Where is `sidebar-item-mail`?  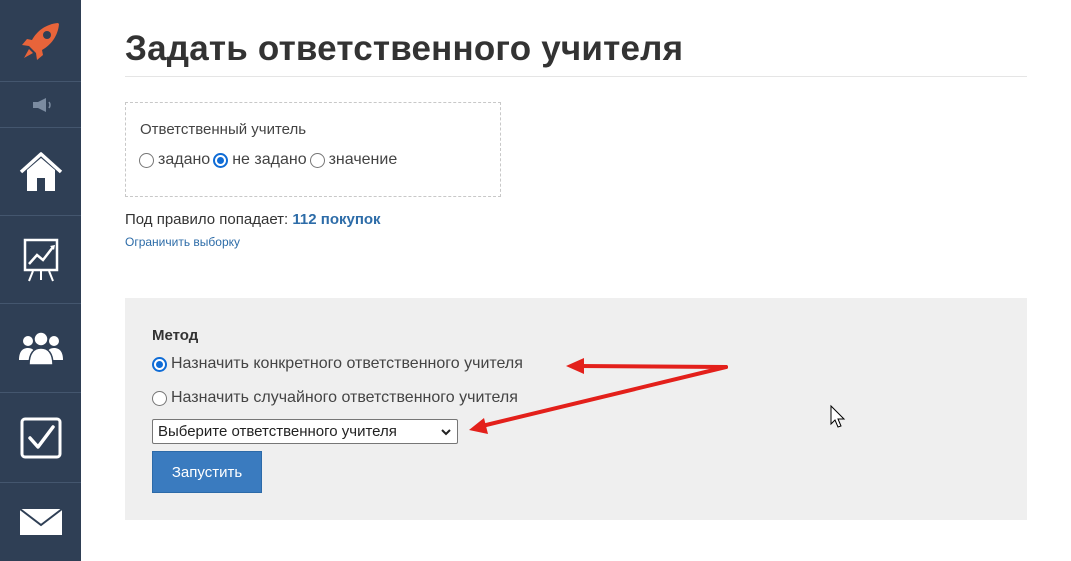
sidebar-item-mail is located at coordinates (40, 522).